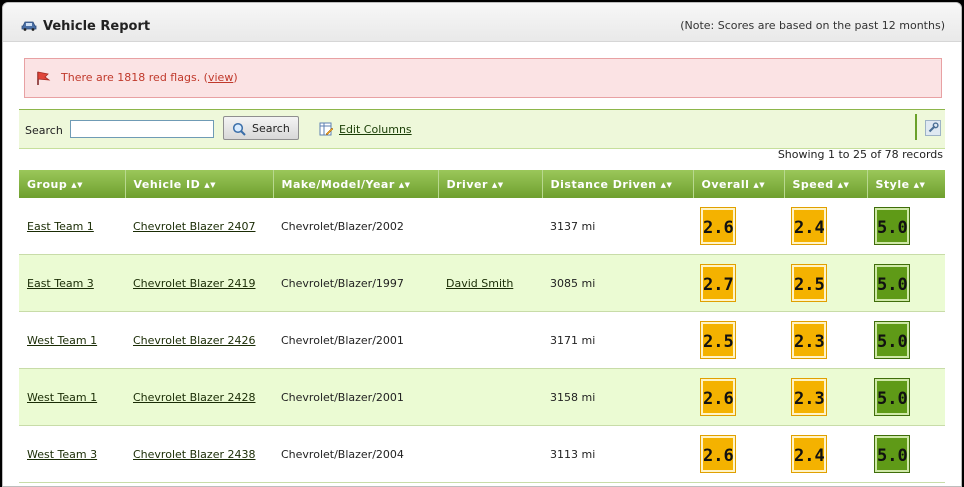 The height and width of the screenshot is (487, 964). Describe the element at coordinates (482, 129) in the screenshot. I see `search-toolbar: Search Search Edit Columns` at that location.